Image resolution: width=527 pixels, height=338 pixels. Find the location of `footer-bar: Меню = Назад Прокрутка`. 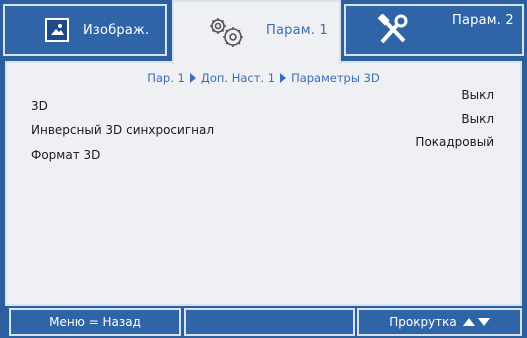

footer-bar: Меню = Назад Прокрутка is located at coordinates (263, 323).